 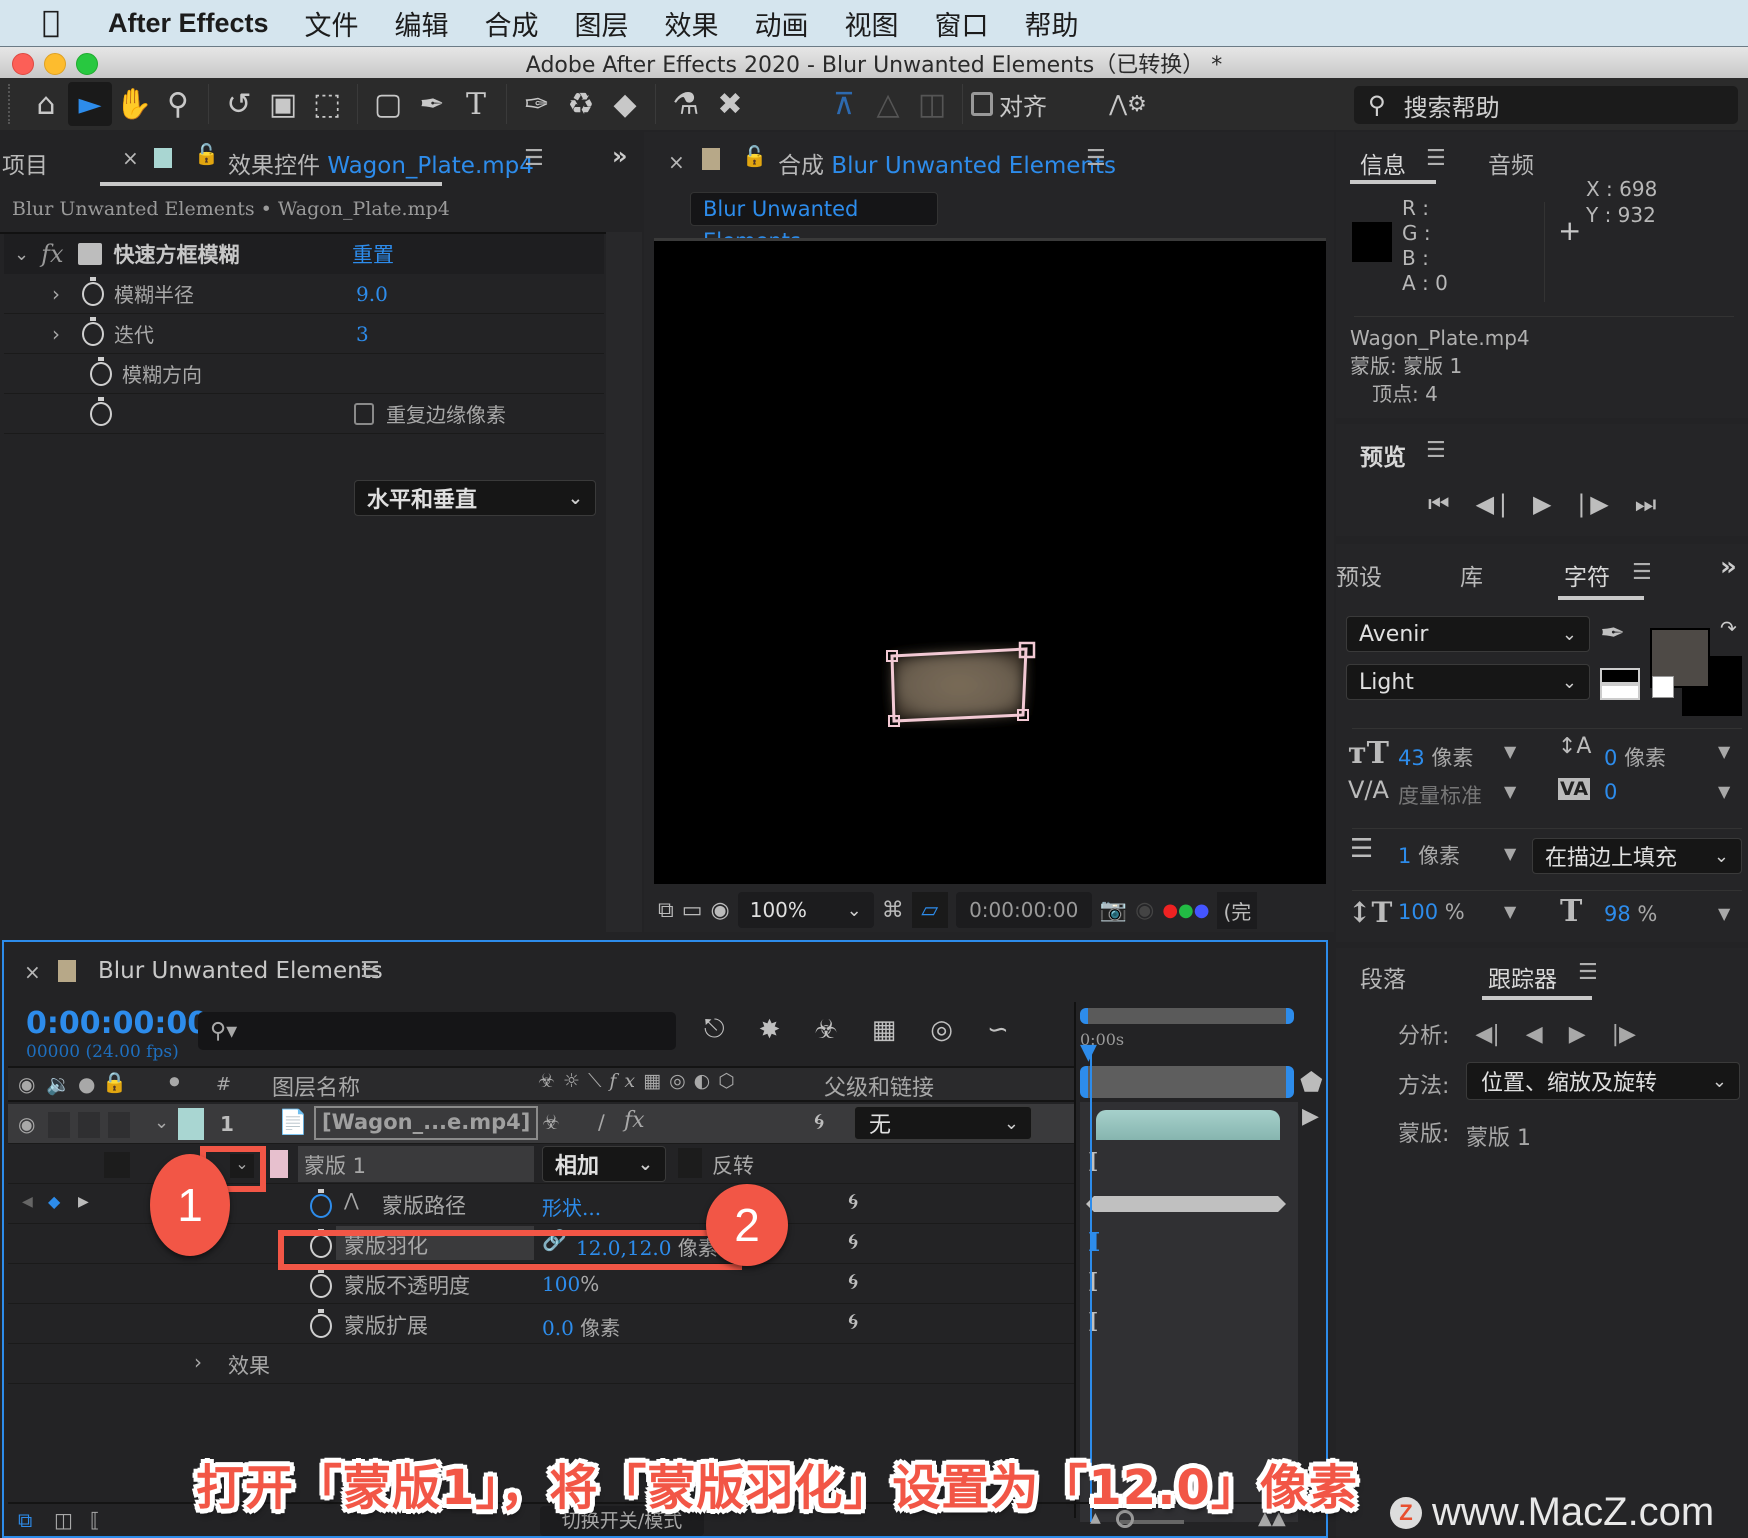 I want to click on column-parent-link: 父级和链接, so click(x=879, y=1086).